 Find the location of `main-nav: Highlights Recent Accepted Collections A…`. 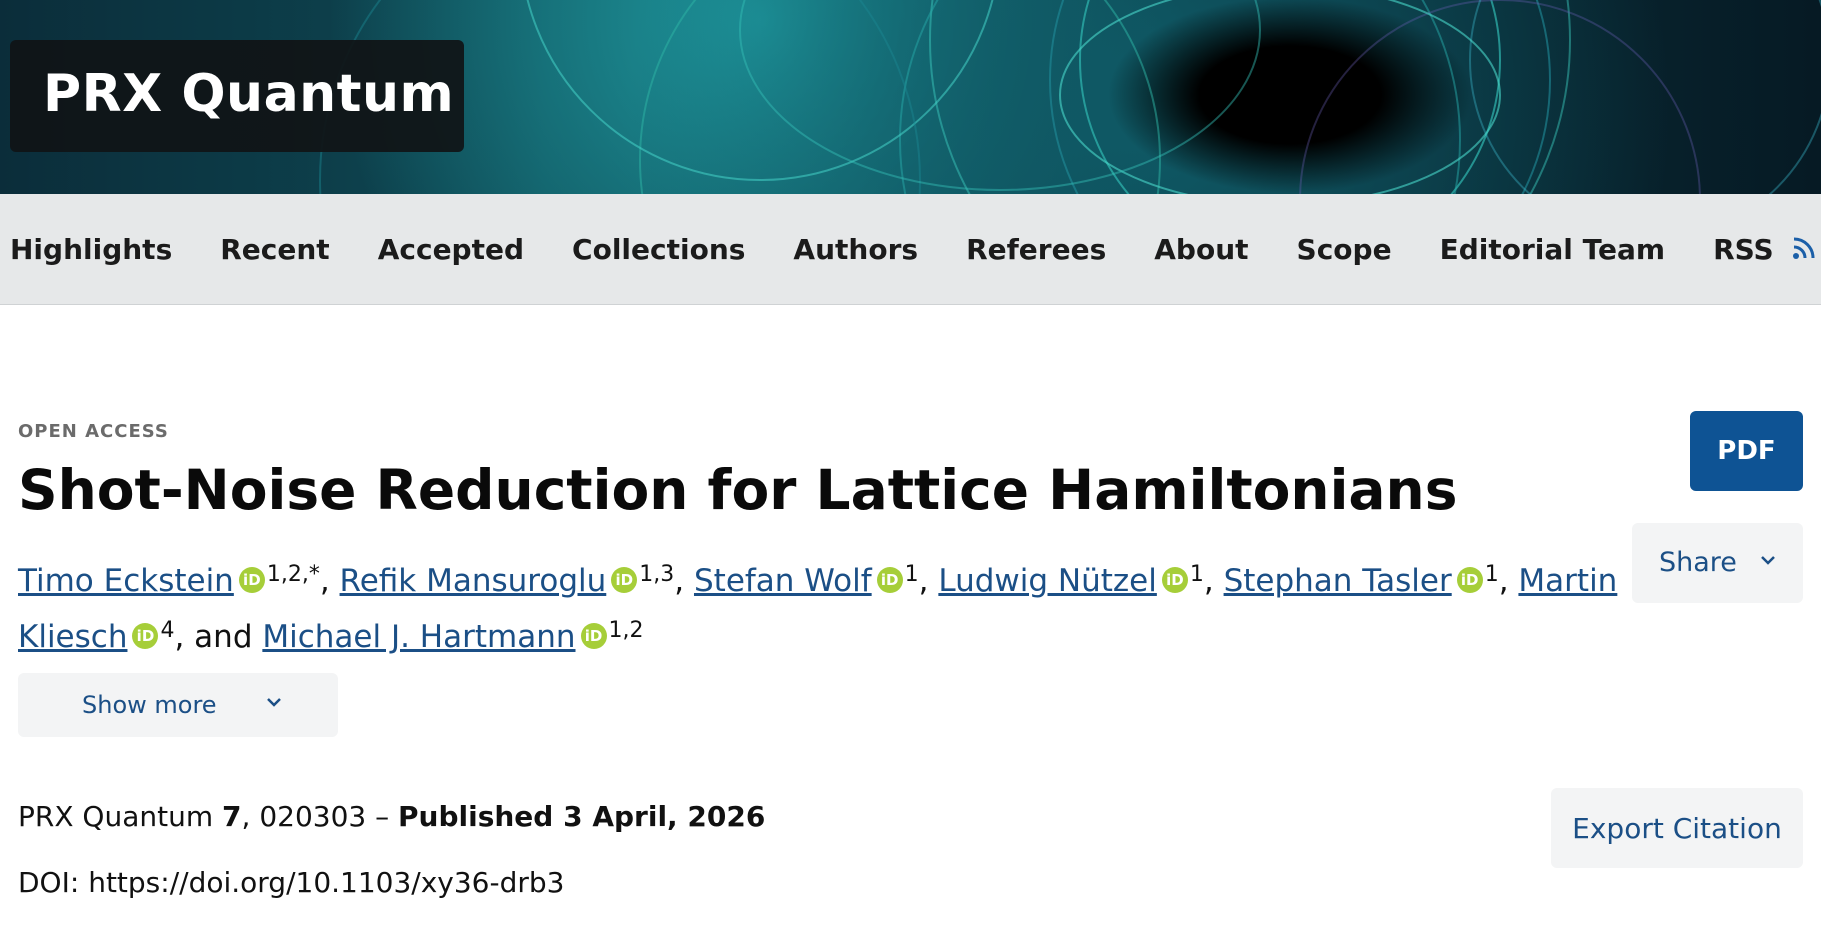

main-nav: Highlights Recent Accepted Collections A… is located at coordinates (910, 249).